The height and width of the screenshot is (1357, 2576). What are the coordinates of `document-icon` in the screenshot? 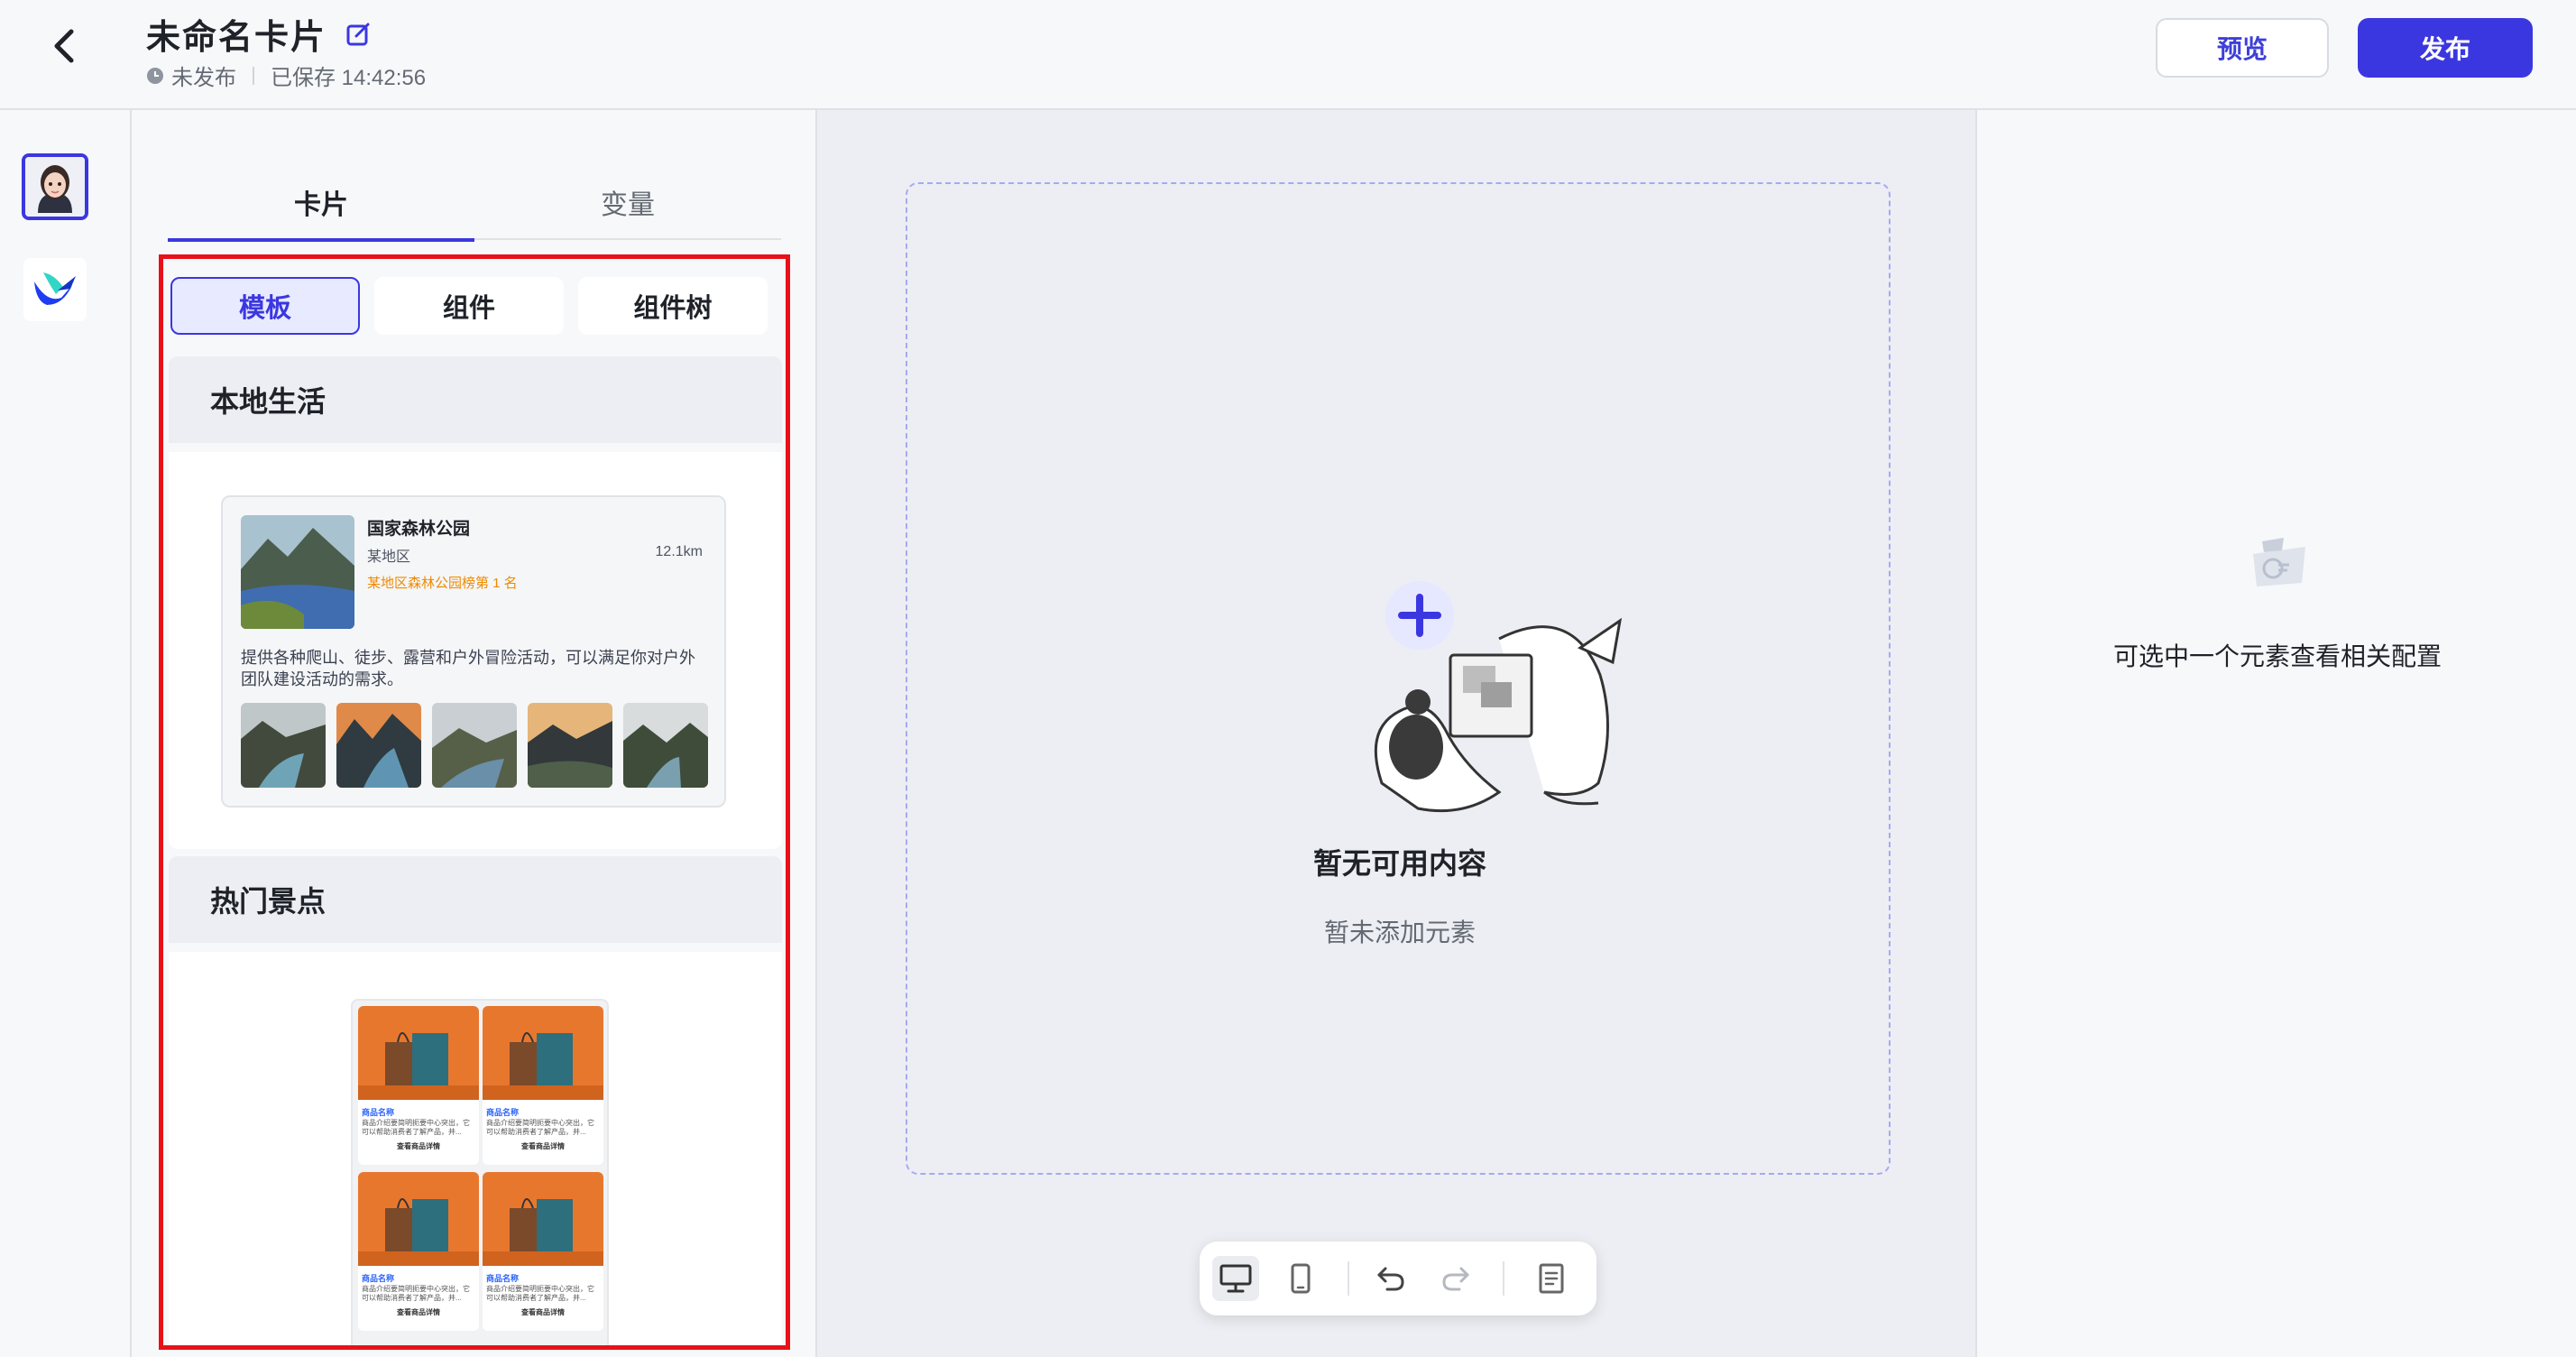 It's located at (1552, 1278).